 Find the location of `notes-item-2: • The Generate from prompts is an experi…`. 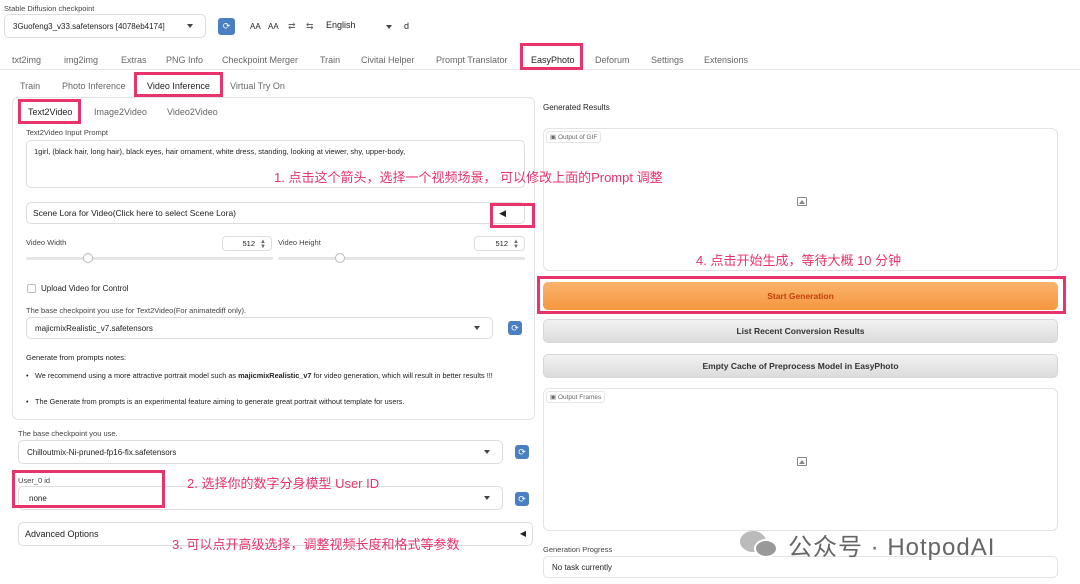

notes-item-2: • The Generate from prompts is an experi… is located at coordinates (271, 401).